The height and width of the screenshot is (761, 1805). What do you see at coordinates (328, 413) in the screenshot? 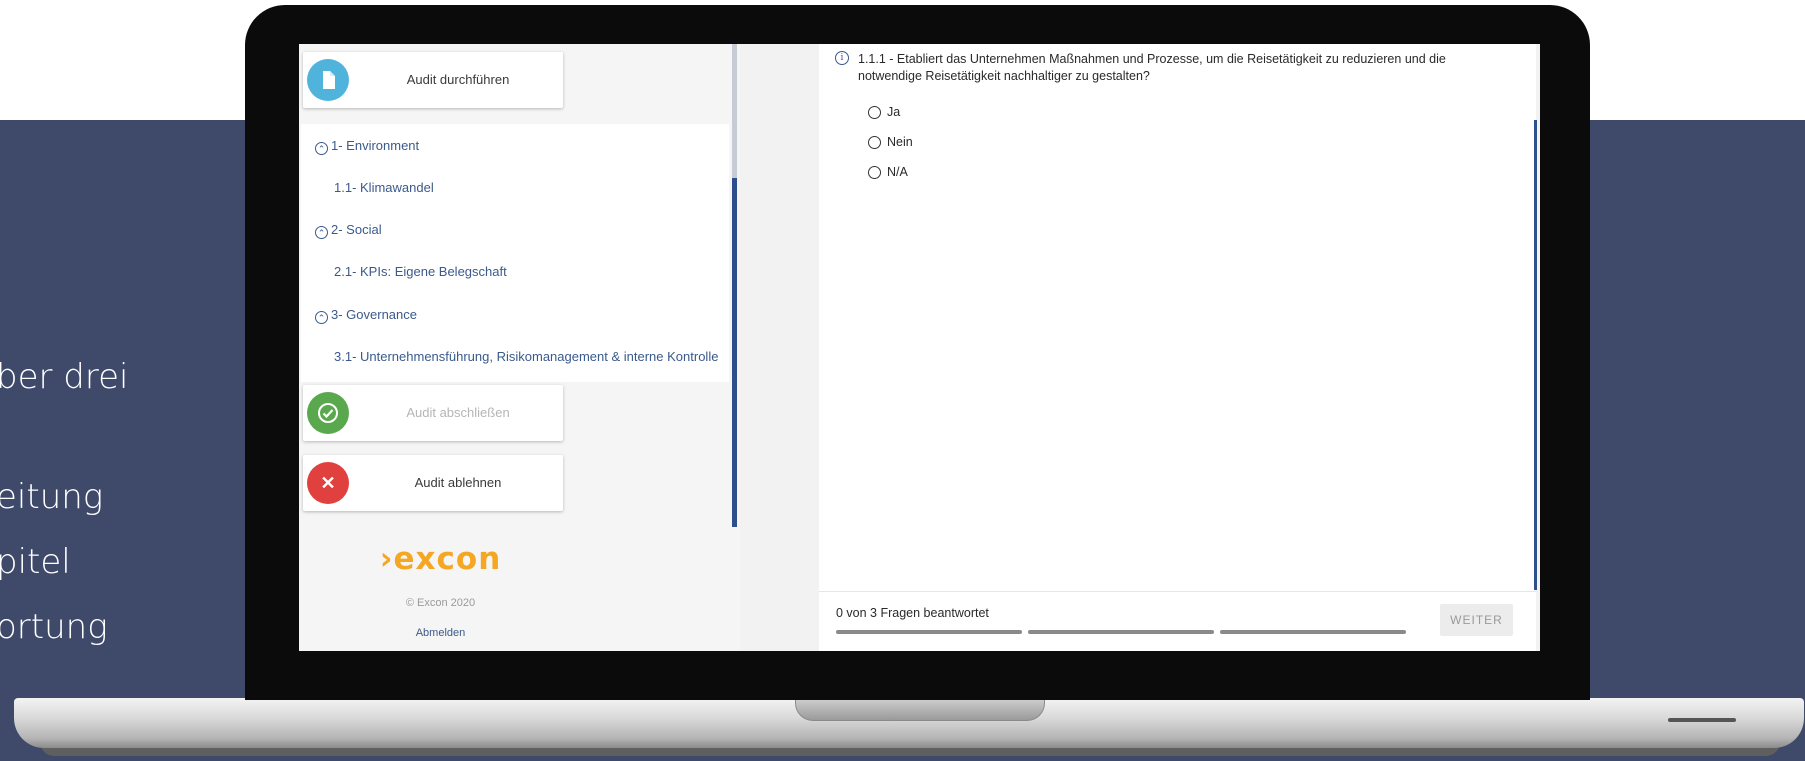
I see `check-icon` at bounding box center [328, 413].